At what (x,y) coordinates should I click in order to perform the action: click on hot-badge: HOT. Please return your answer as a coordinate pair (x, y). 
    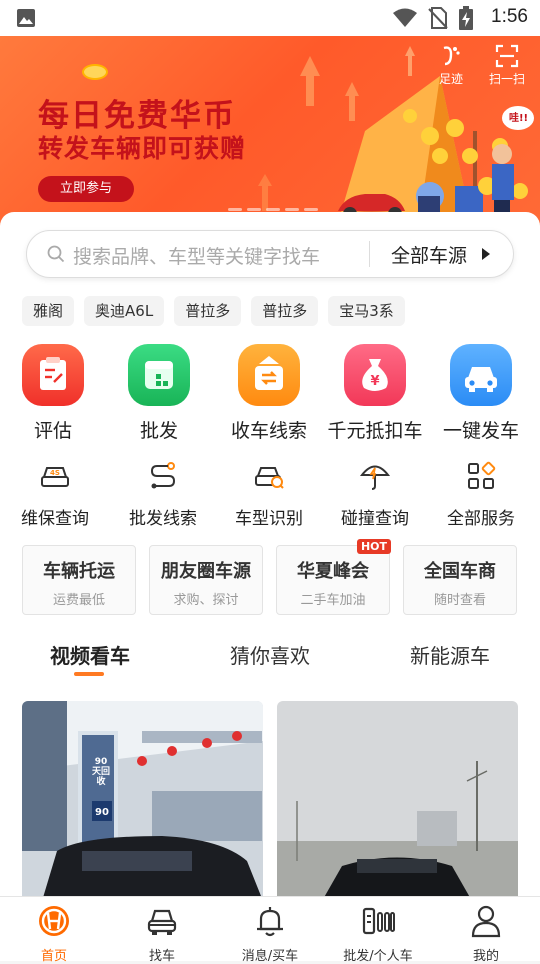
    Looking at the image, I should click on (373, 546).